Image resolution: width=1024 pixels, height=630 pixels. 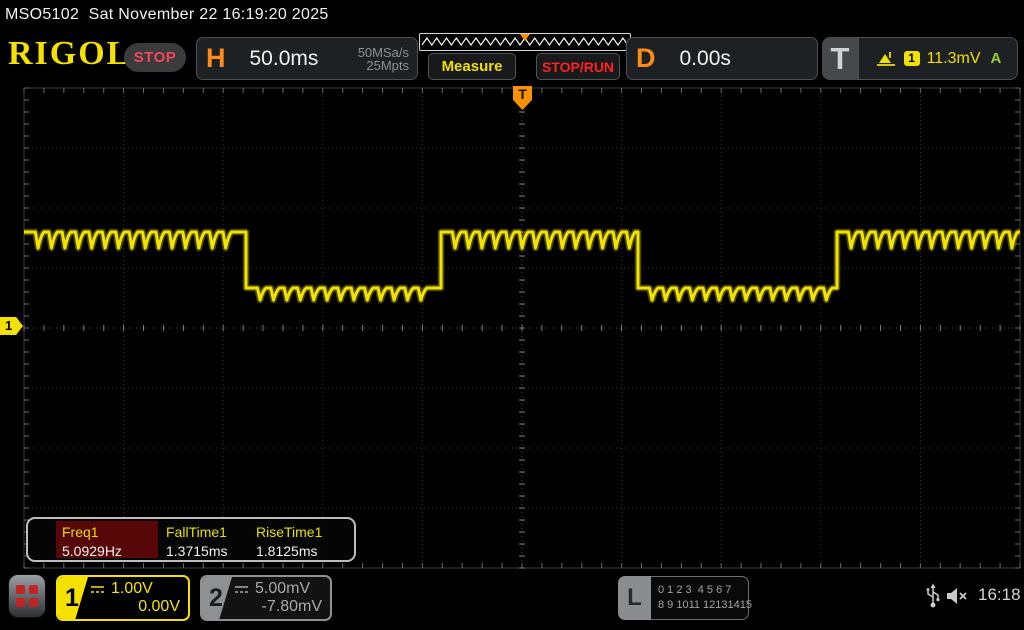 What do you see at coordinates (80, 532) in the screenshot?
I see `measurement-label: Freq1` at bounding box center [80, 532].